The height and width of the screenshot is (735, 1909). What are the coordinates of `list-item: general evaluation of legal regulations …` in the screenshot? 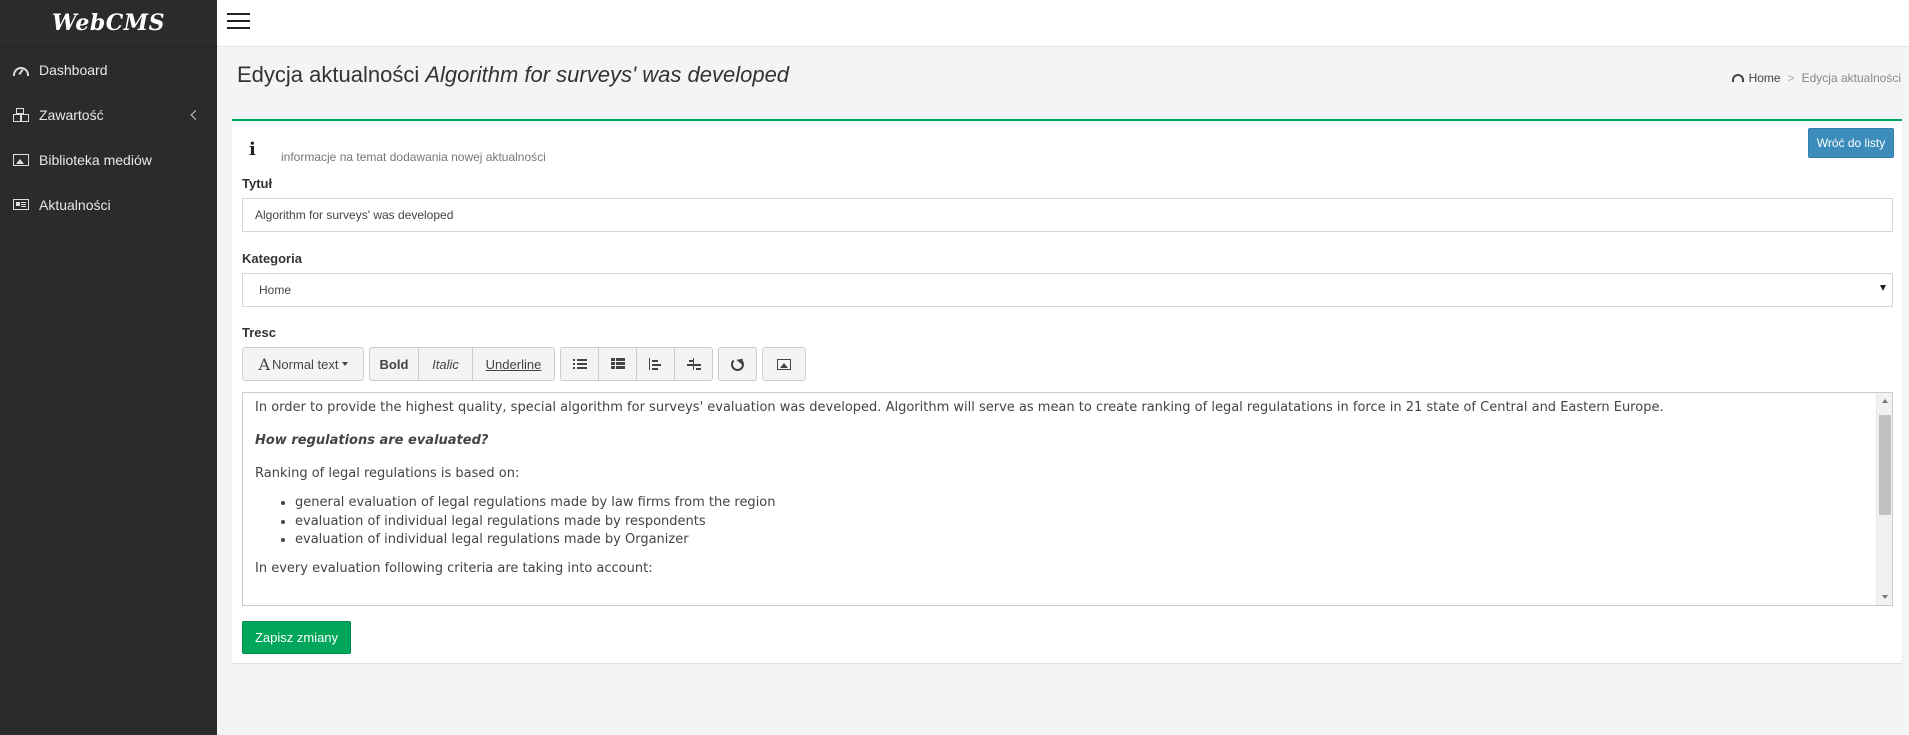 It's located at (1073, 503).